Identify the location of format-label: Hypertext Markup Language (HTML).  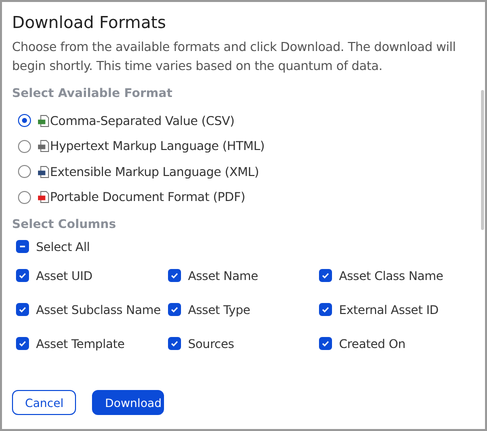
(157, 146).